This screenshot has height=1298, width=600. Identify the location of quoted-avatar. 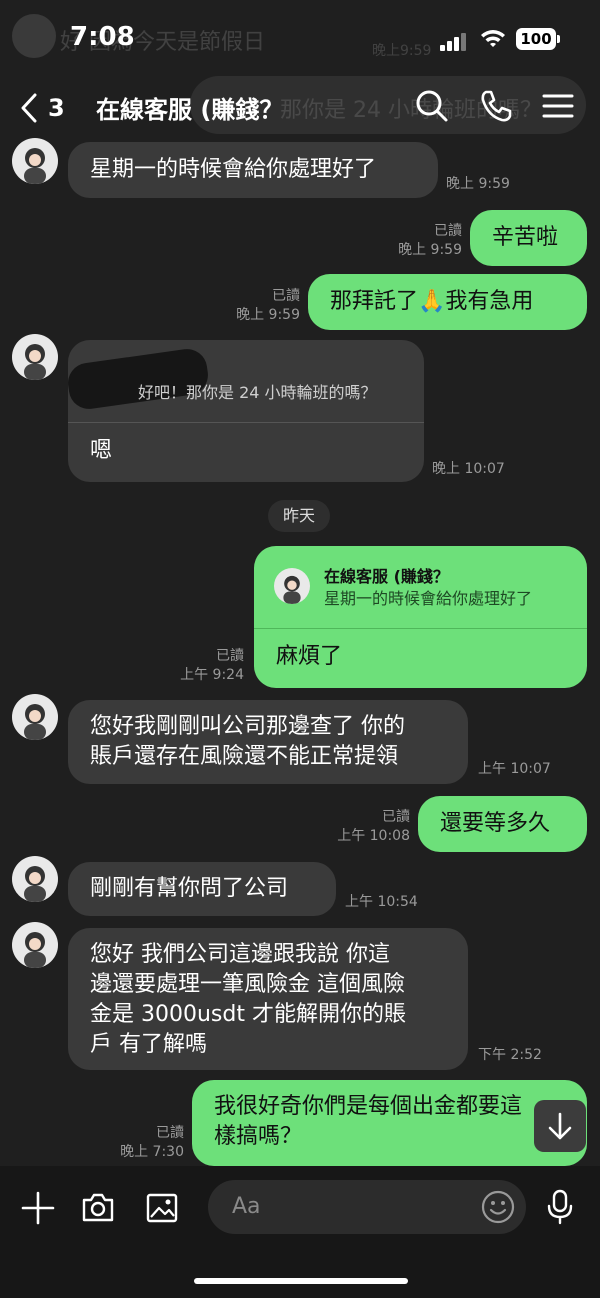
(292, 586).